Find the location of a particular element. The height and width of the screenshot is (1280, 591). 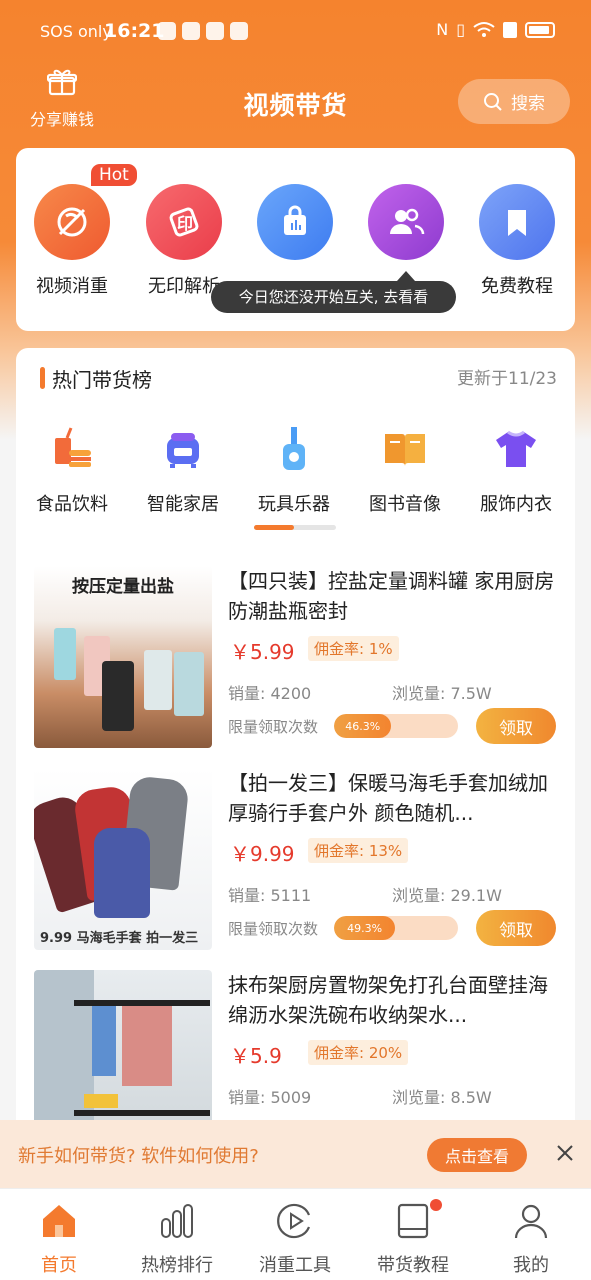

svg-text: 印 is located at coordinates (185, 223).